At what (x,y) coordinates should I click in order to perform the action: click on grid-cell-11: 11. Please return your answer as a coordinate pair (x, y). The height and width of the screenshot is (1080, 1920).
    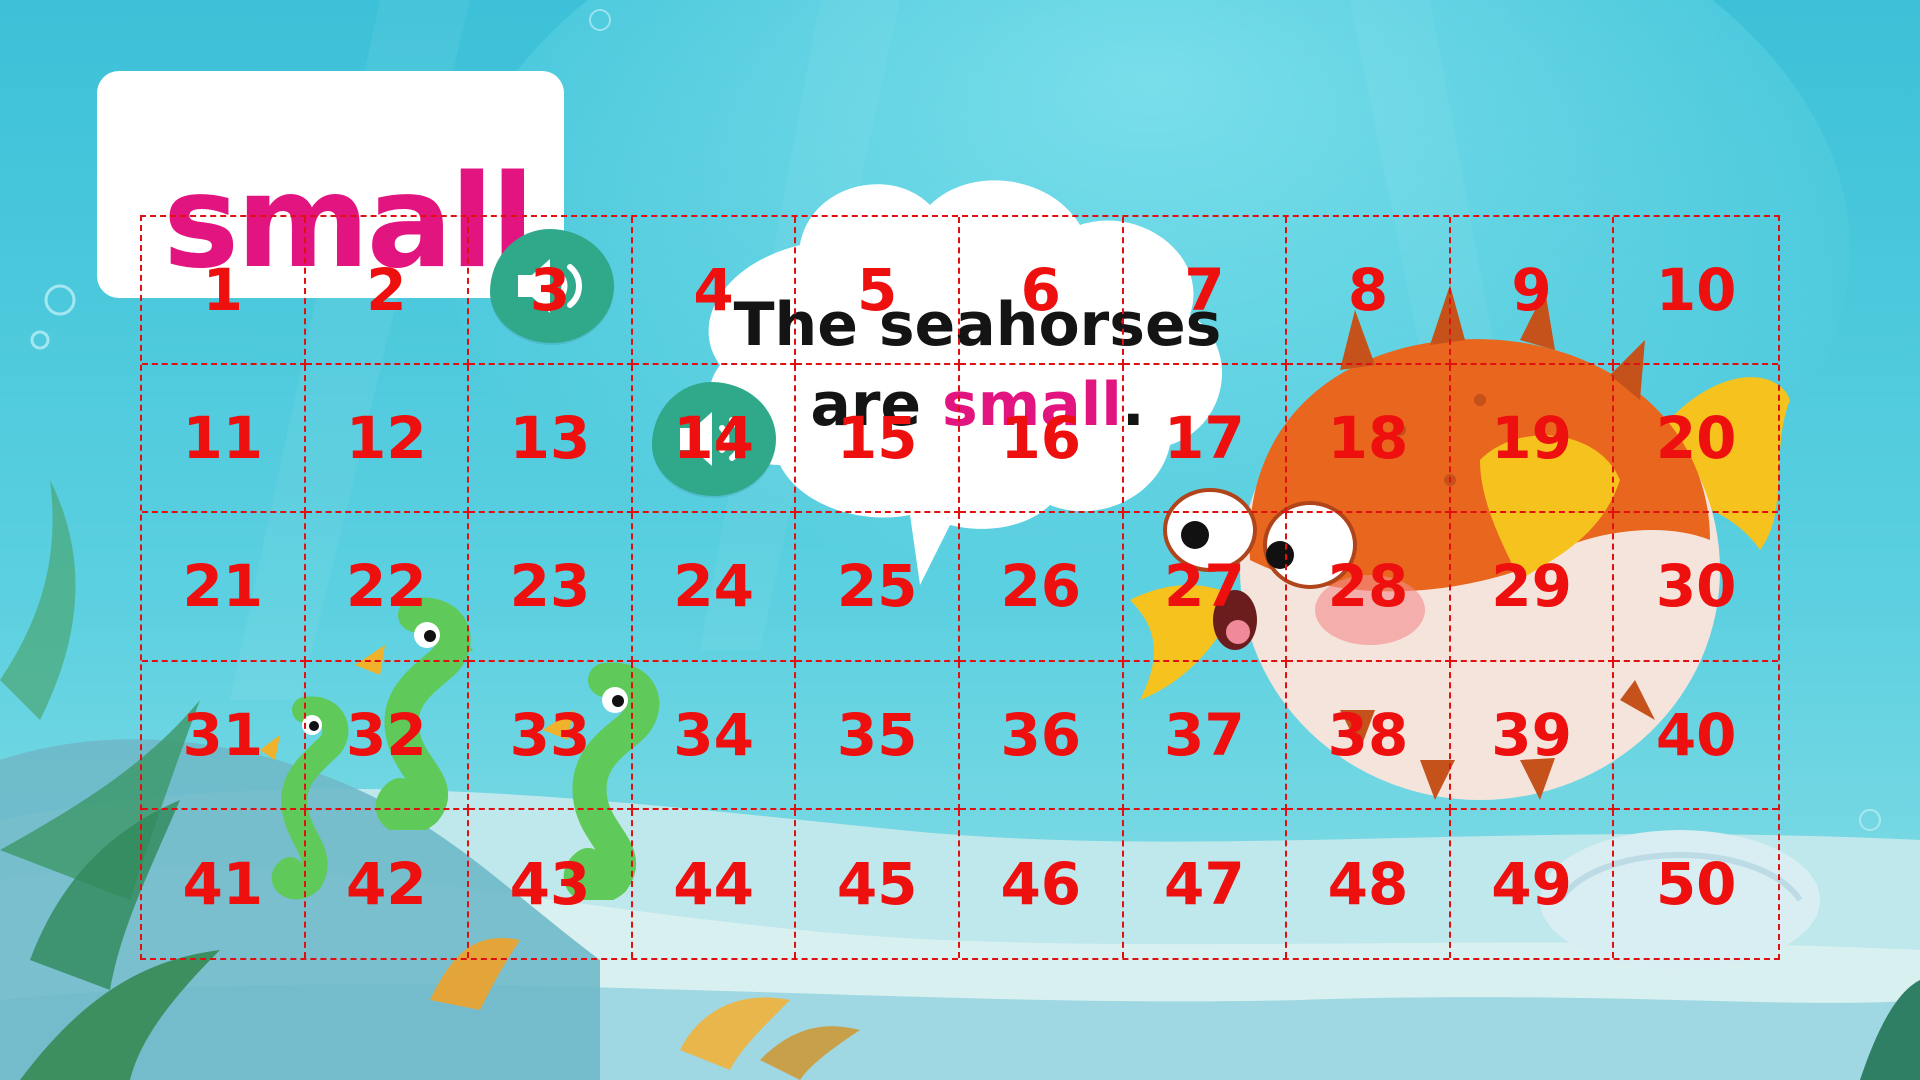
    Looking at the image, I should click on (224, 439).